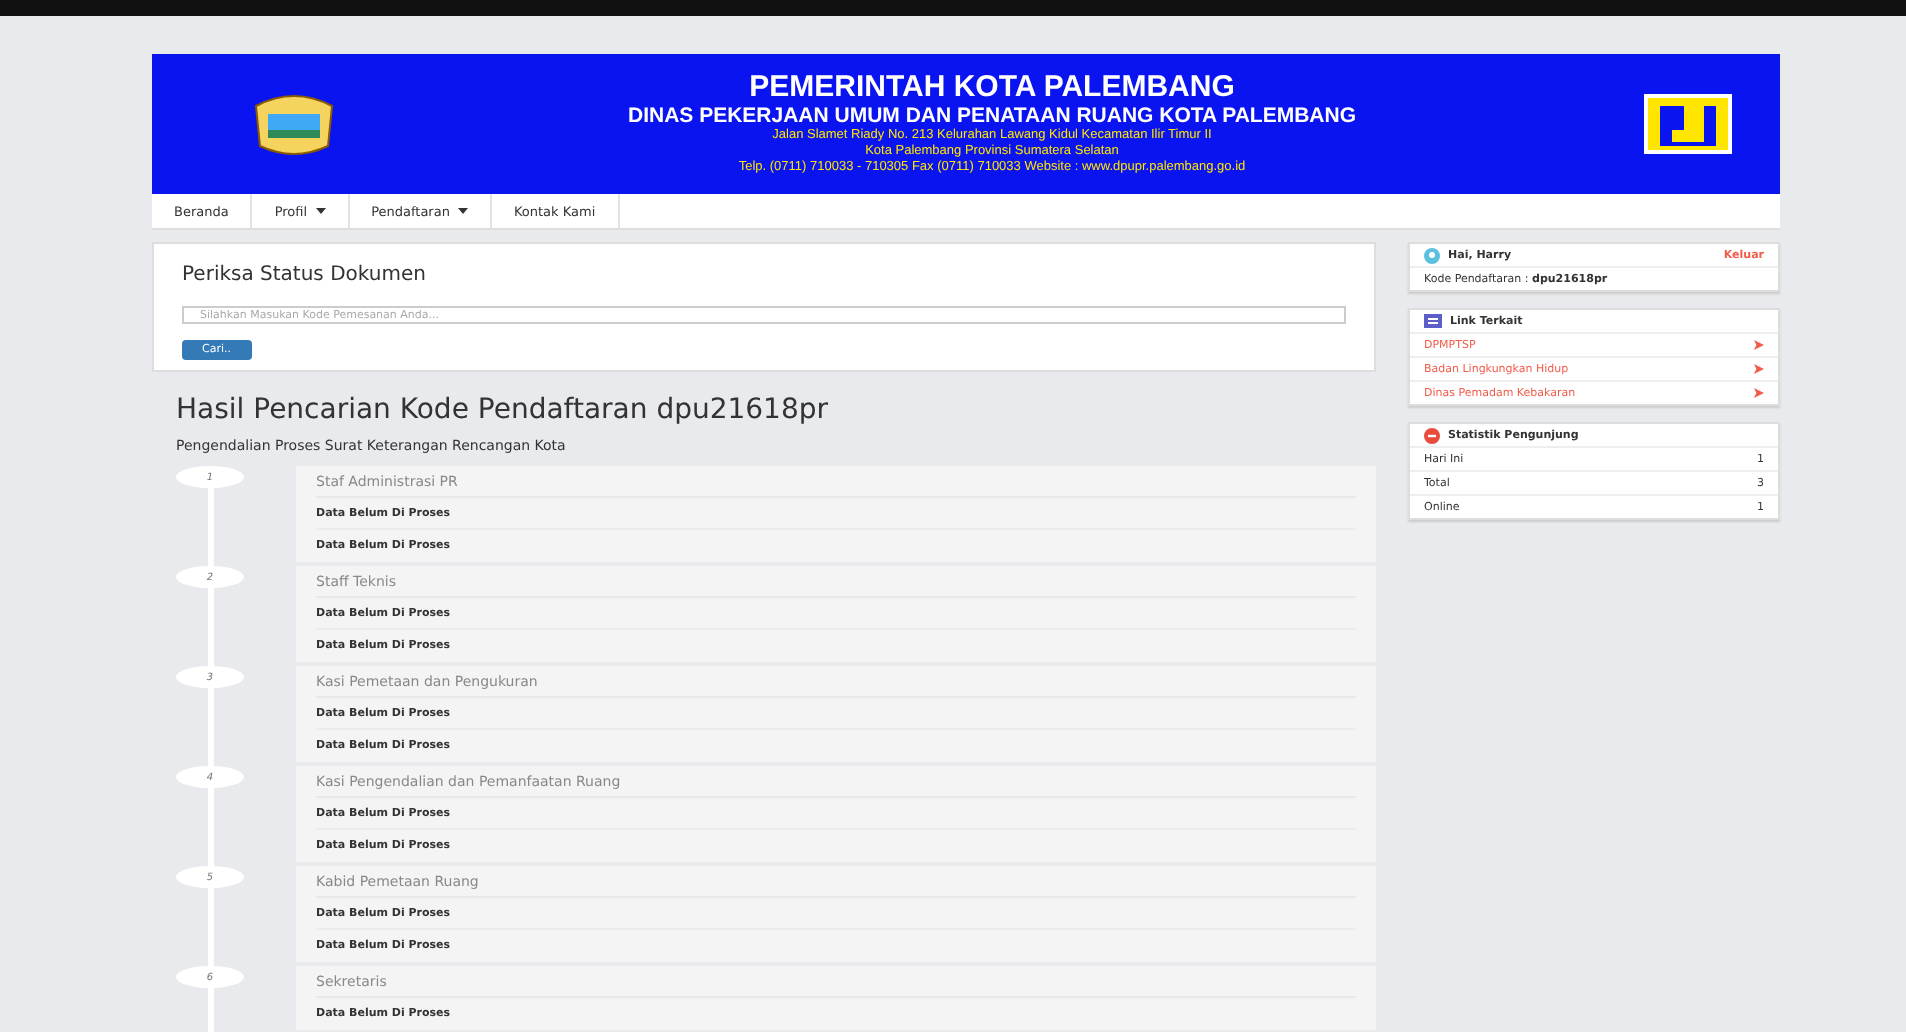 This screenshot has width=1906, height=1032. I want to click on result-heading: Hasil Pencarian Kode Pendaftaran dpu21618pr, so click(503, 410).